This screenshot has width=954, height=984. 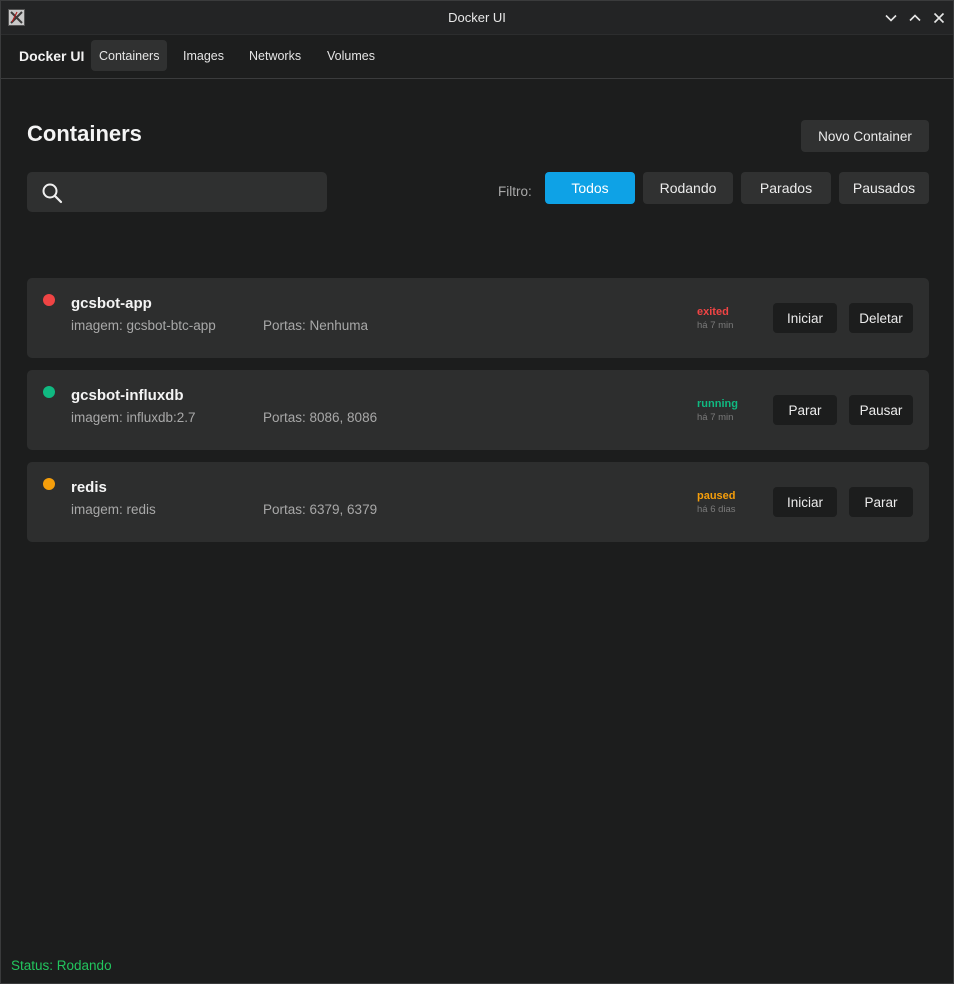 I want to click on minimize-button, so click(x=891, y=18).